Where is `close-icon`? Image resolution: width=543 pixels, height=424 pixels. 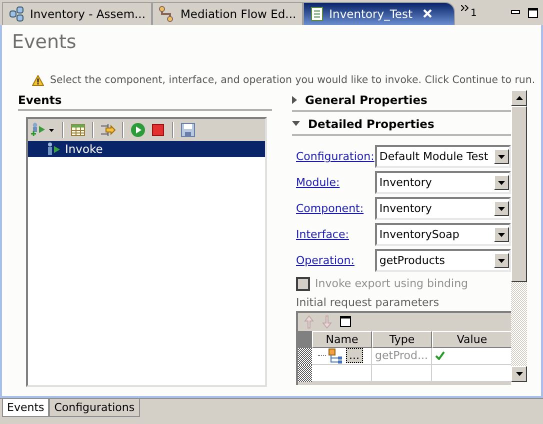
close-icon is located at coordinates (427, 13).